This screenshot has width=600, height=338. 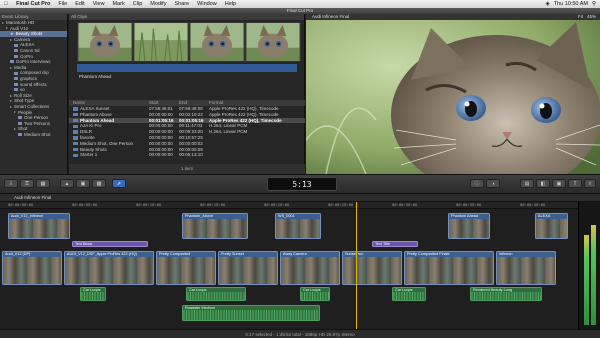 I want to click on spotlight-icon: ⚲, so click(x=594, y=4).